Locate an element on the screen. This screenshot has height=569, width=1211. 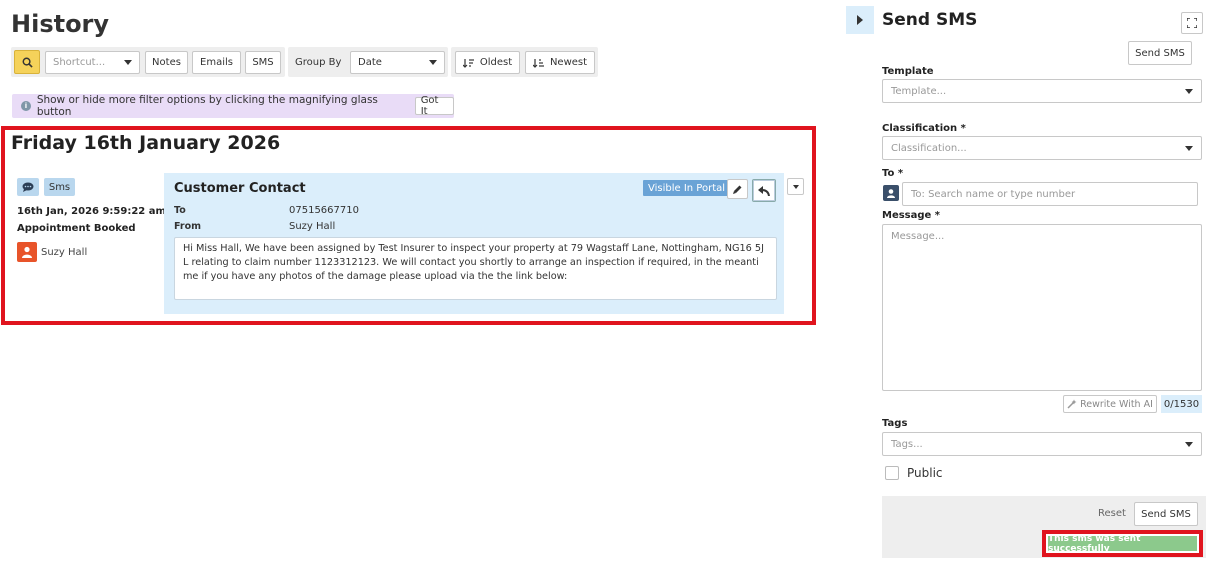
entry-user: Suzy Hall is located at coordinates (64, 252).